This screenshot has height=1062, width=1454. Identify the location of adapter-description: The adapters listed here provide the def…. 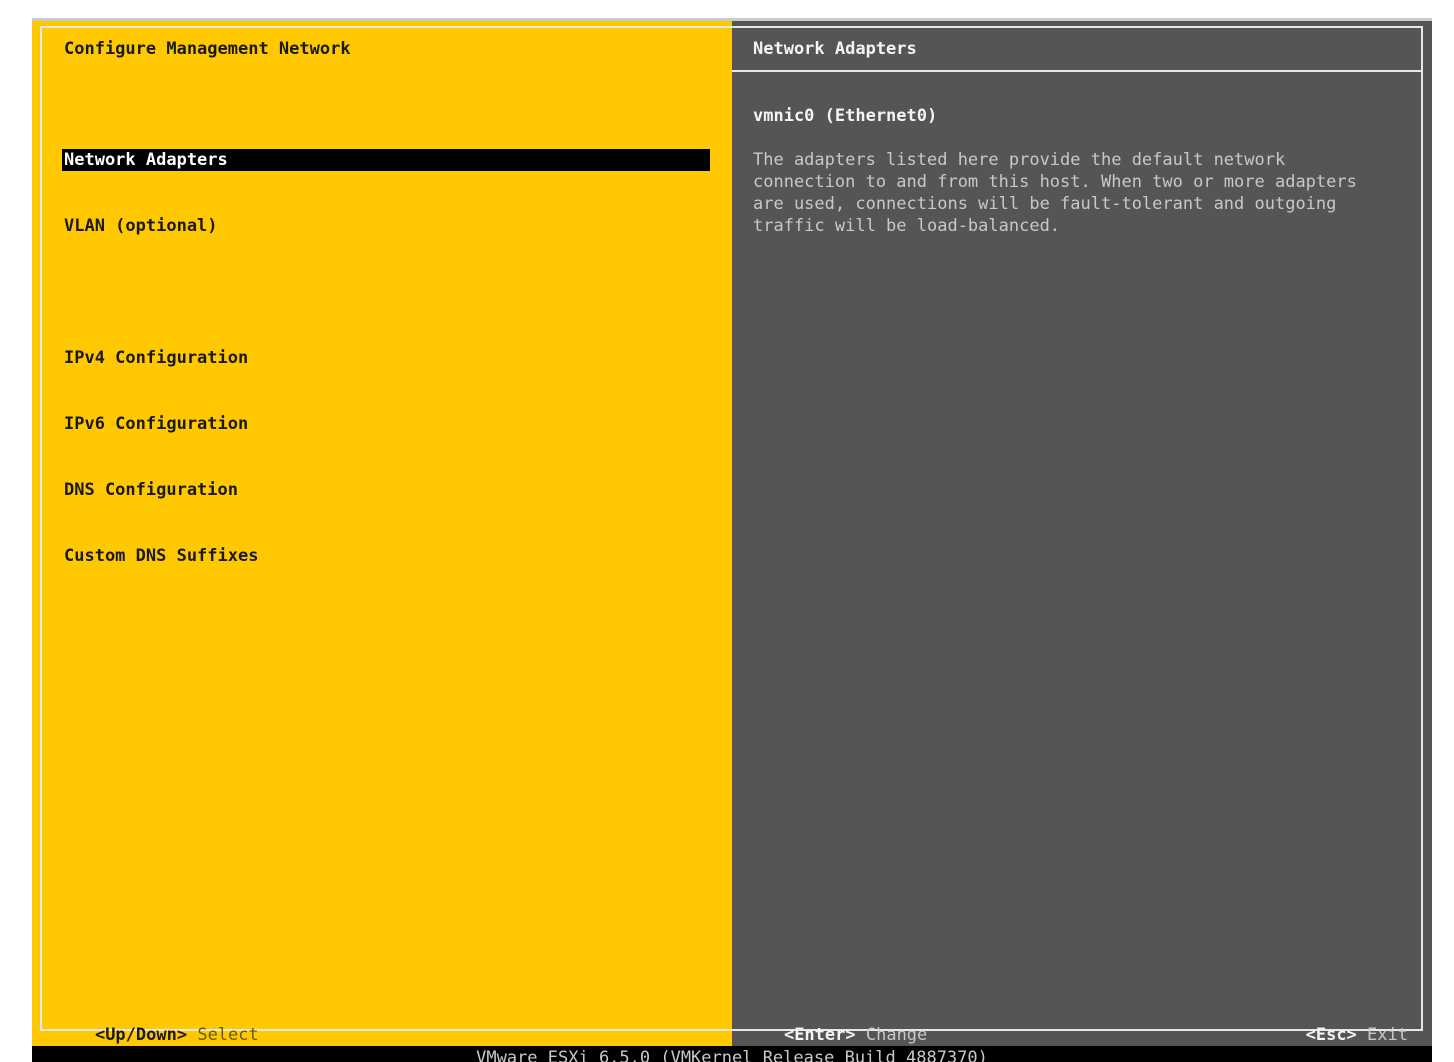
(1055, 193).